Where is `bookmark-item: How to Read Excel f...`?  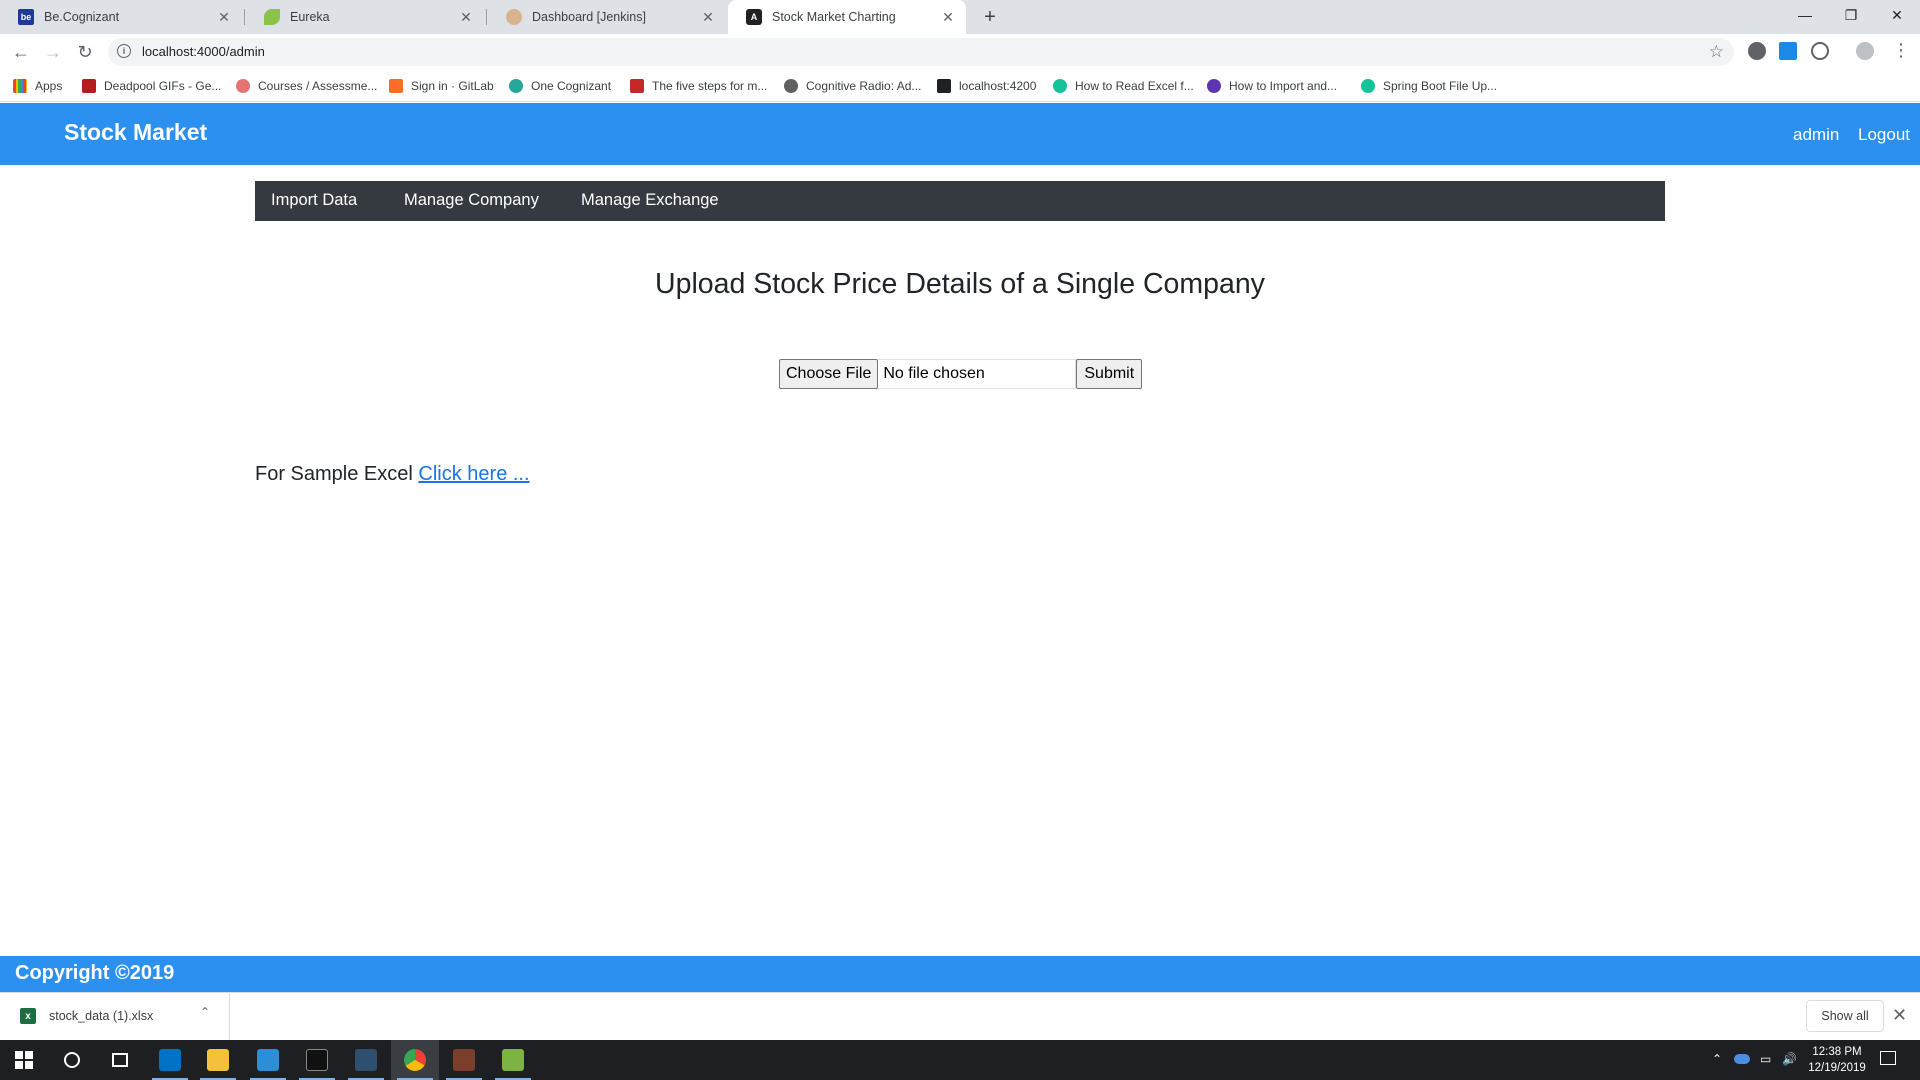
bookmark-item: How to Read Excel f... is located at coordinates (1123, 86).